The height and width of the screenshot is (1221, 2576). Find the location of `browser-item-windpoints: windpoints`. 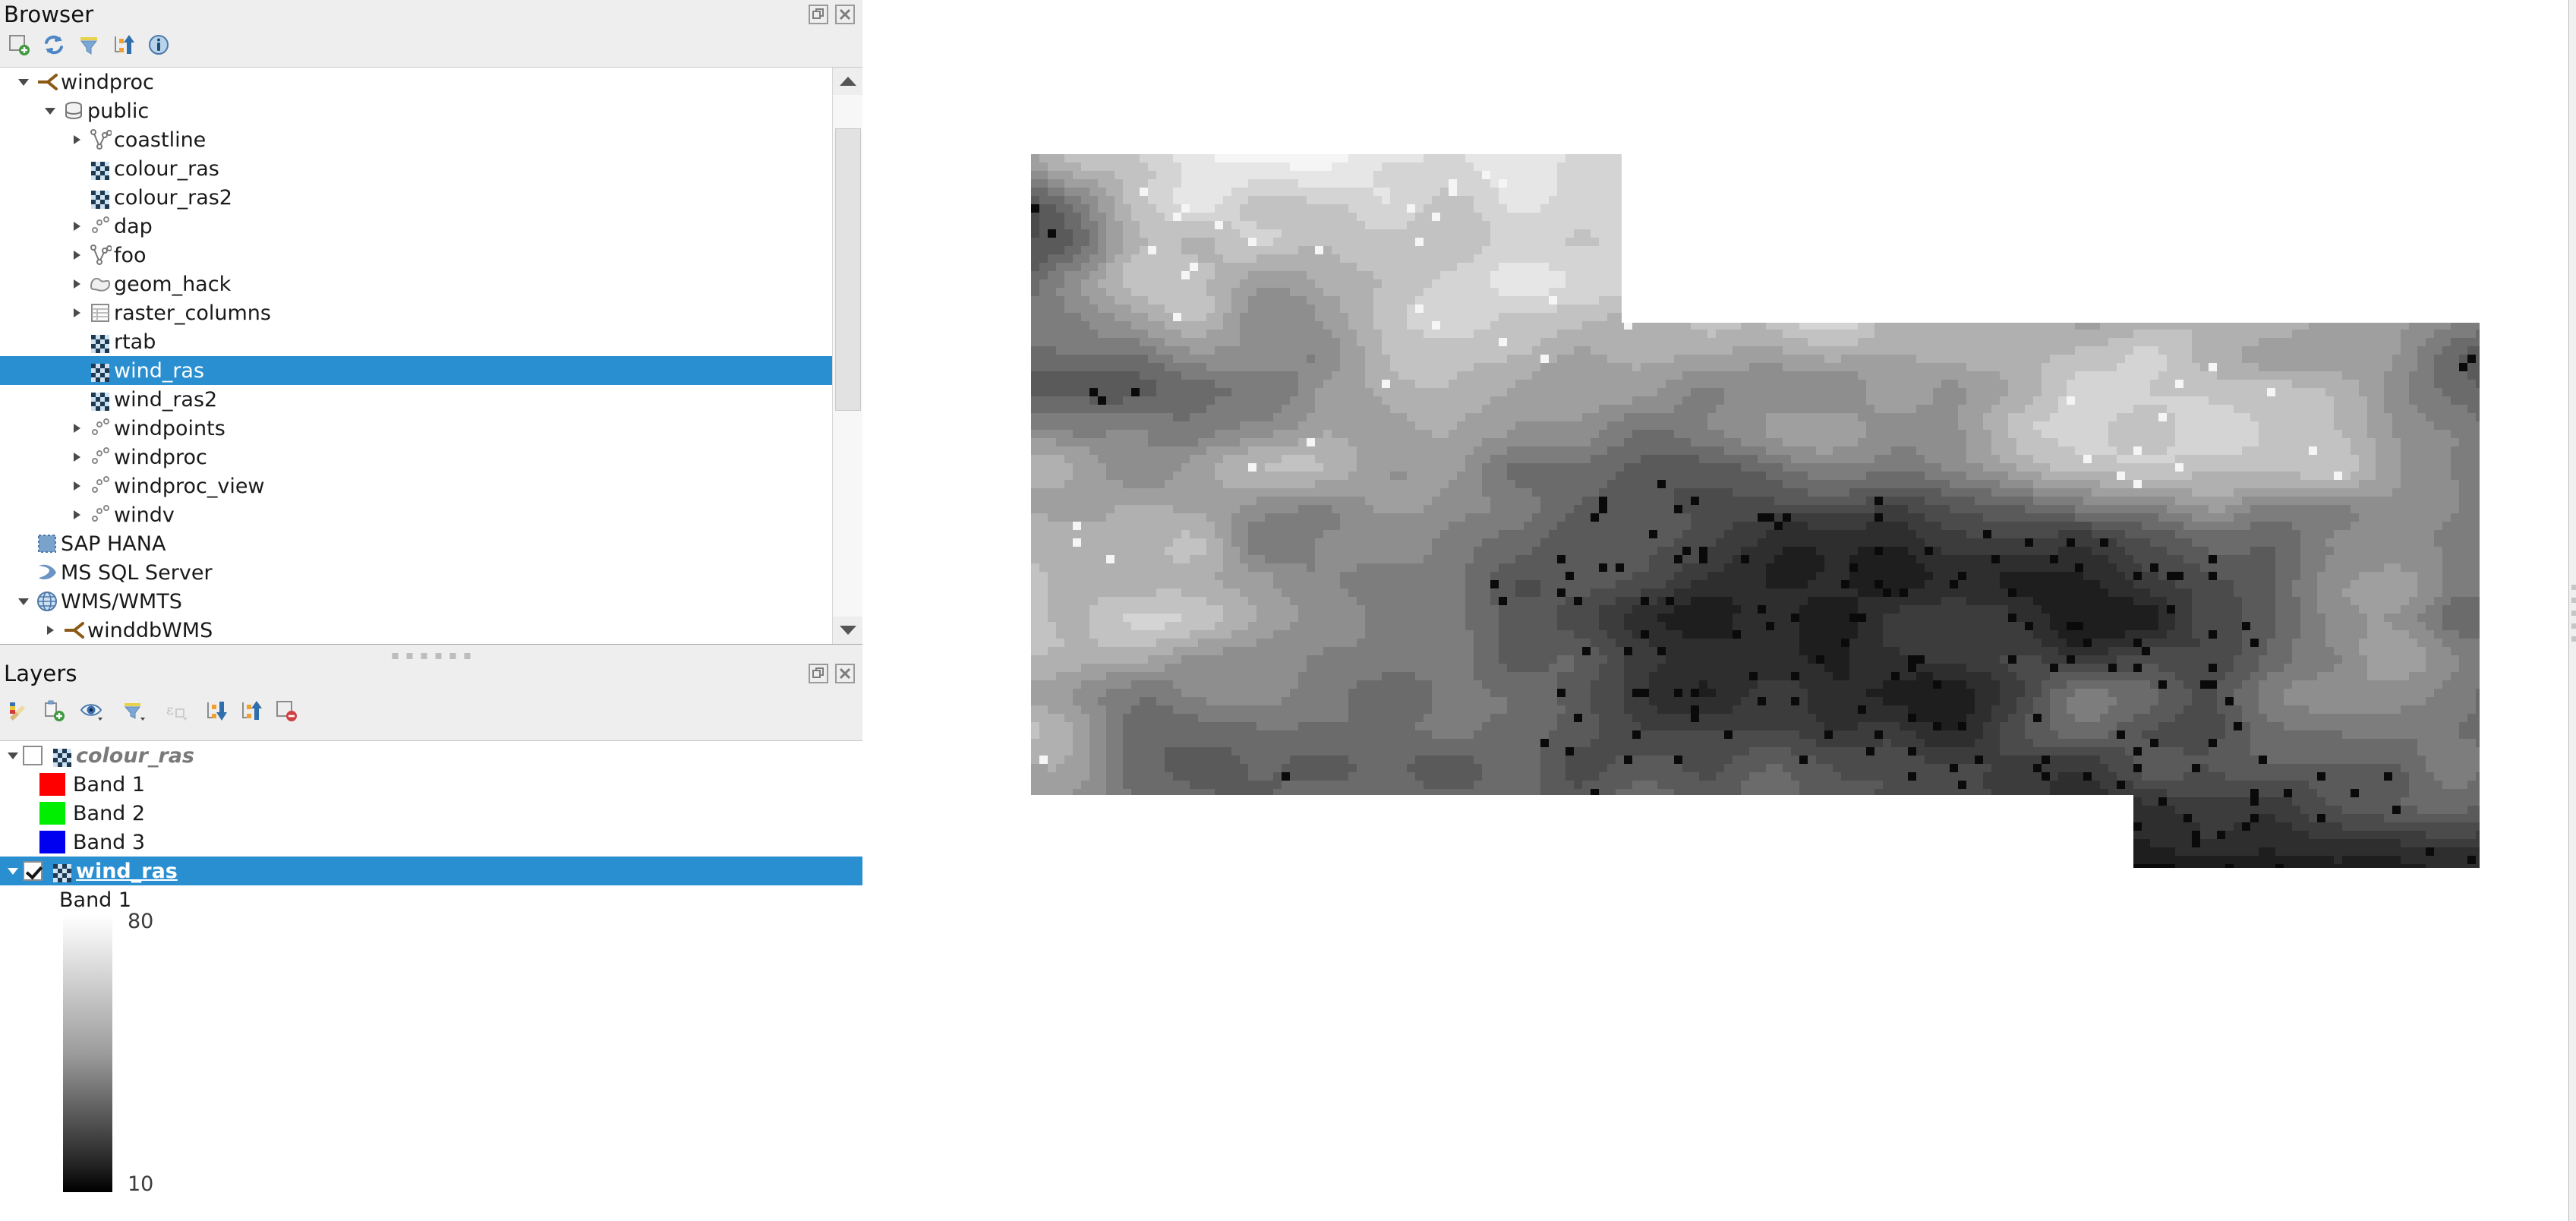

browser-item-windpoints: windpoints is located at coordinates (431, 428).